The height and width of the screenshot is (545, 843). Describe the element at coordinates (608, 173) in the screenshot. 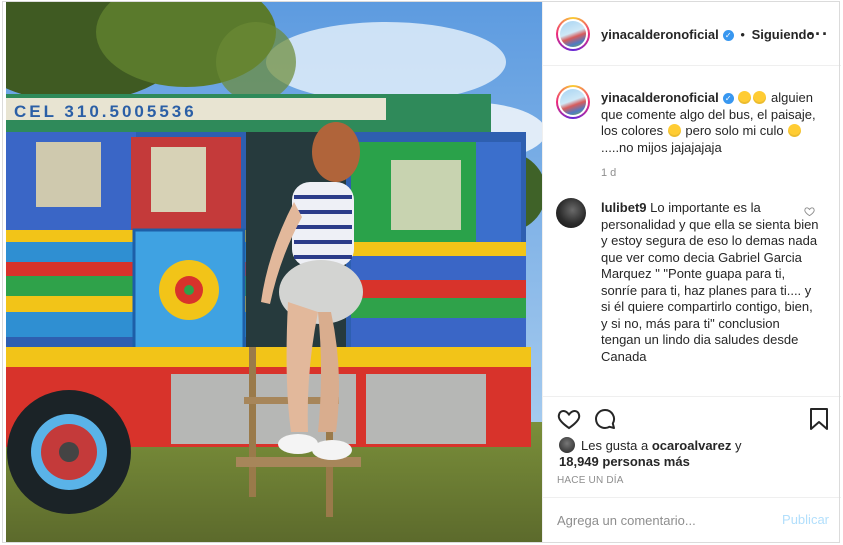

I see `caption-timestamp: 1 d` at that location.